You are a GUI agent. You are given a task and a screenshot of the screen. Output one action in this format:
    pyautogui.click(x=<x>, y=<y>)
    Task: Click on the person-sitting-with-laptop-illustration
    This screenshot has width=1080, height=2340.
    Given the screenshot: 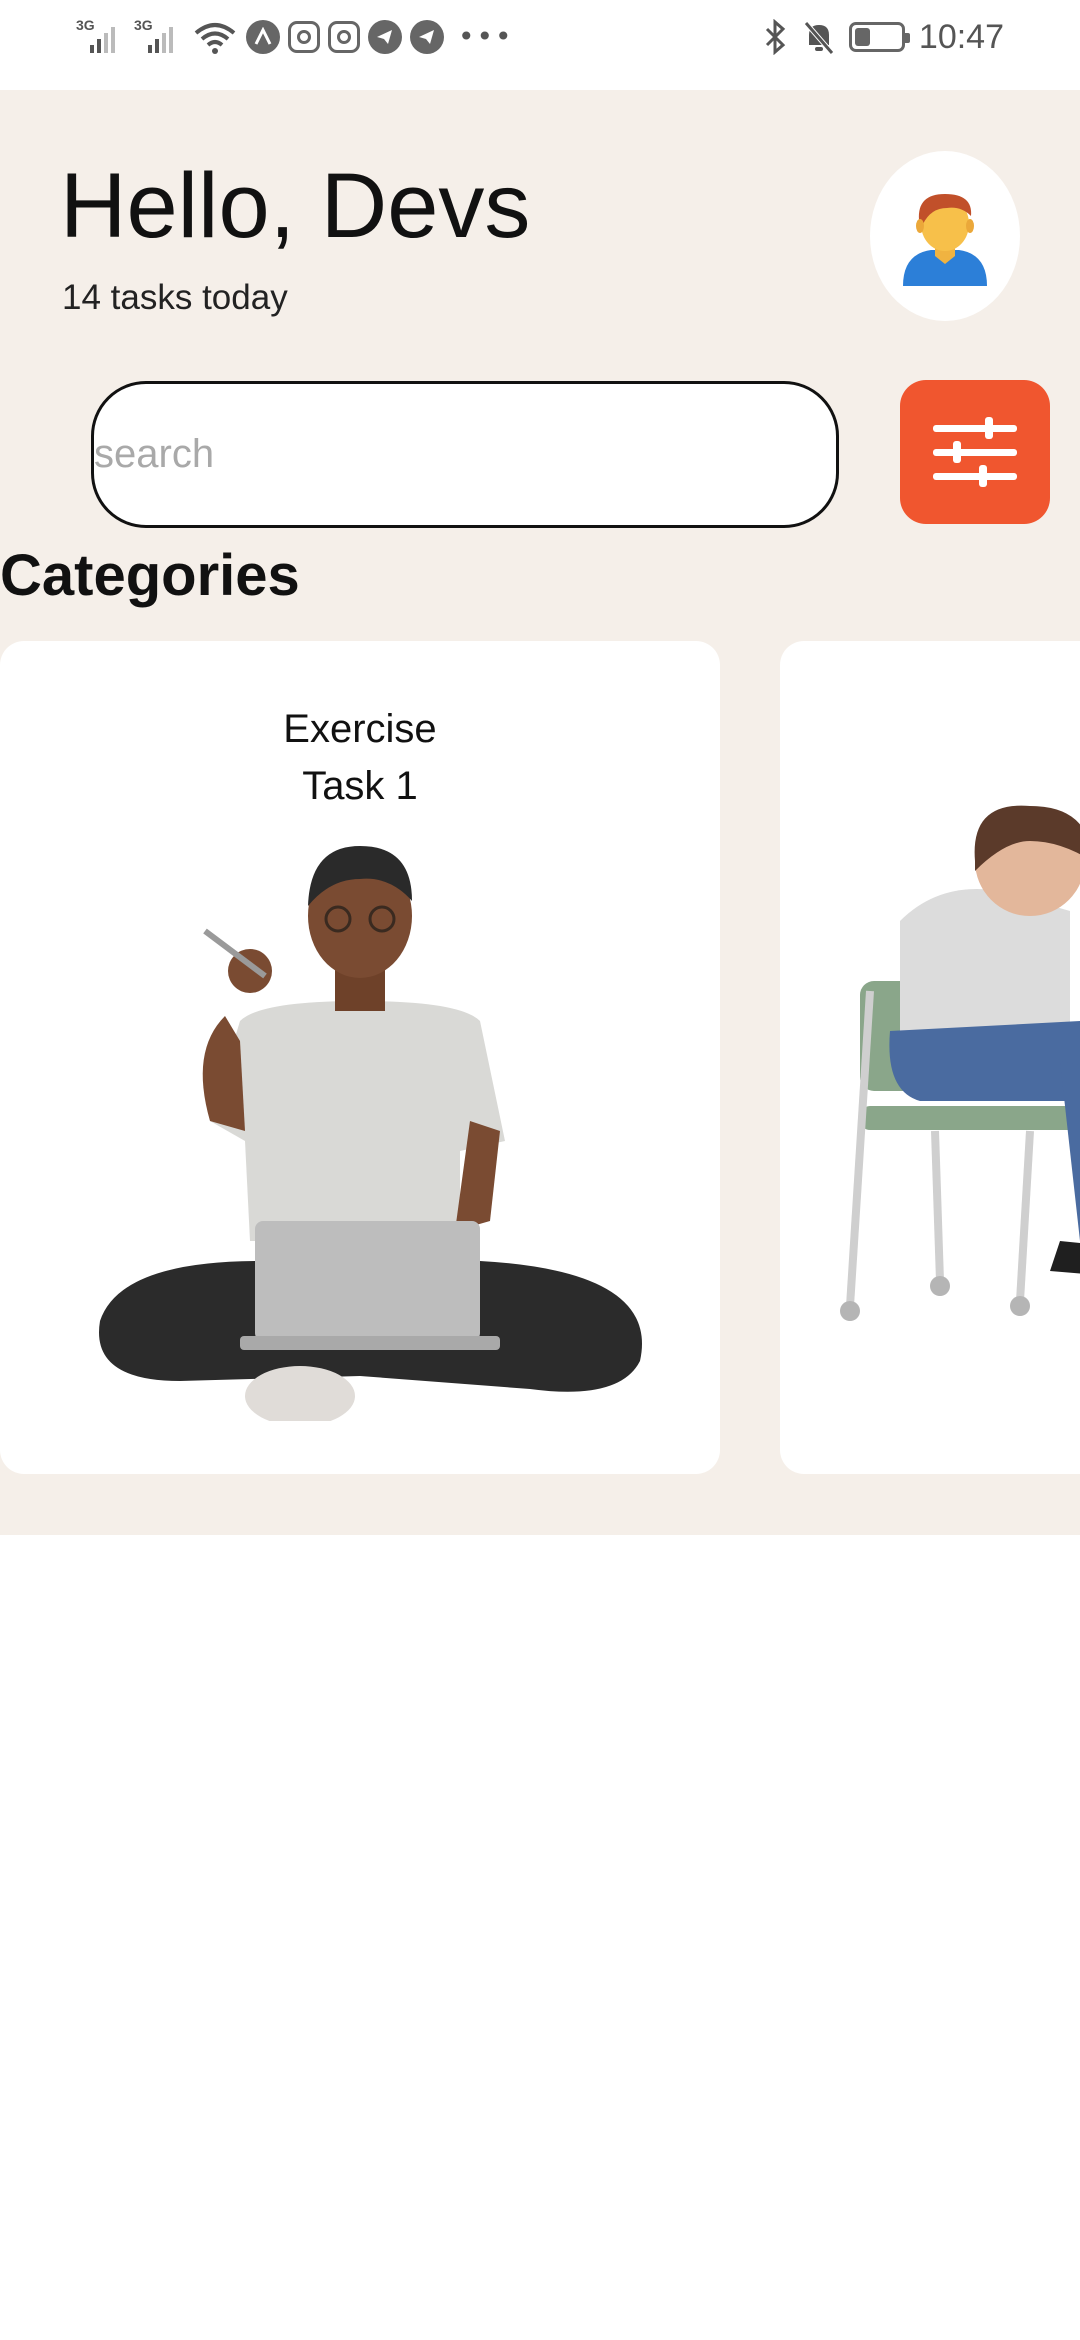 What is the action you would take?
    pyautogui.click(x=370, y=1133)
    